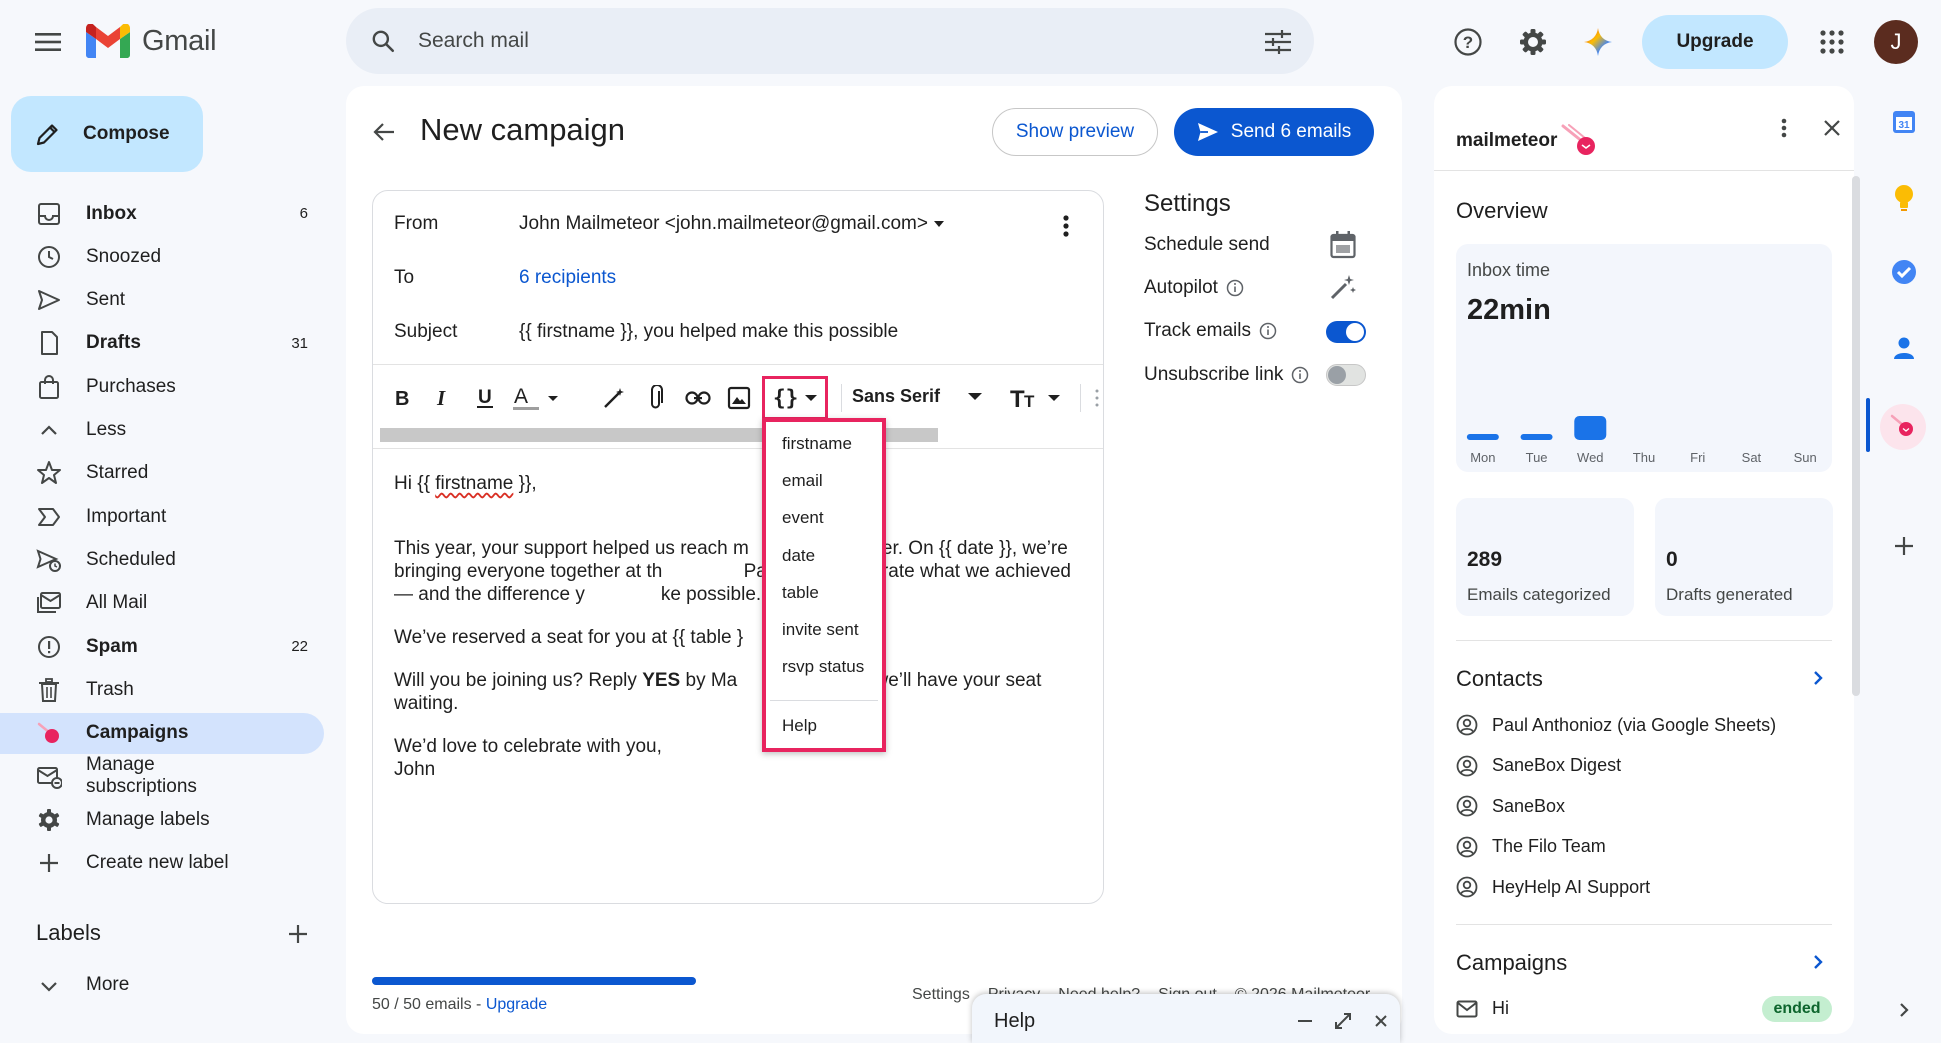 This screenshot has height=1043, width=1941. Describe the element at coordinates (1904, 198) in the screenshot. I see `google-keep-icon` at that location.